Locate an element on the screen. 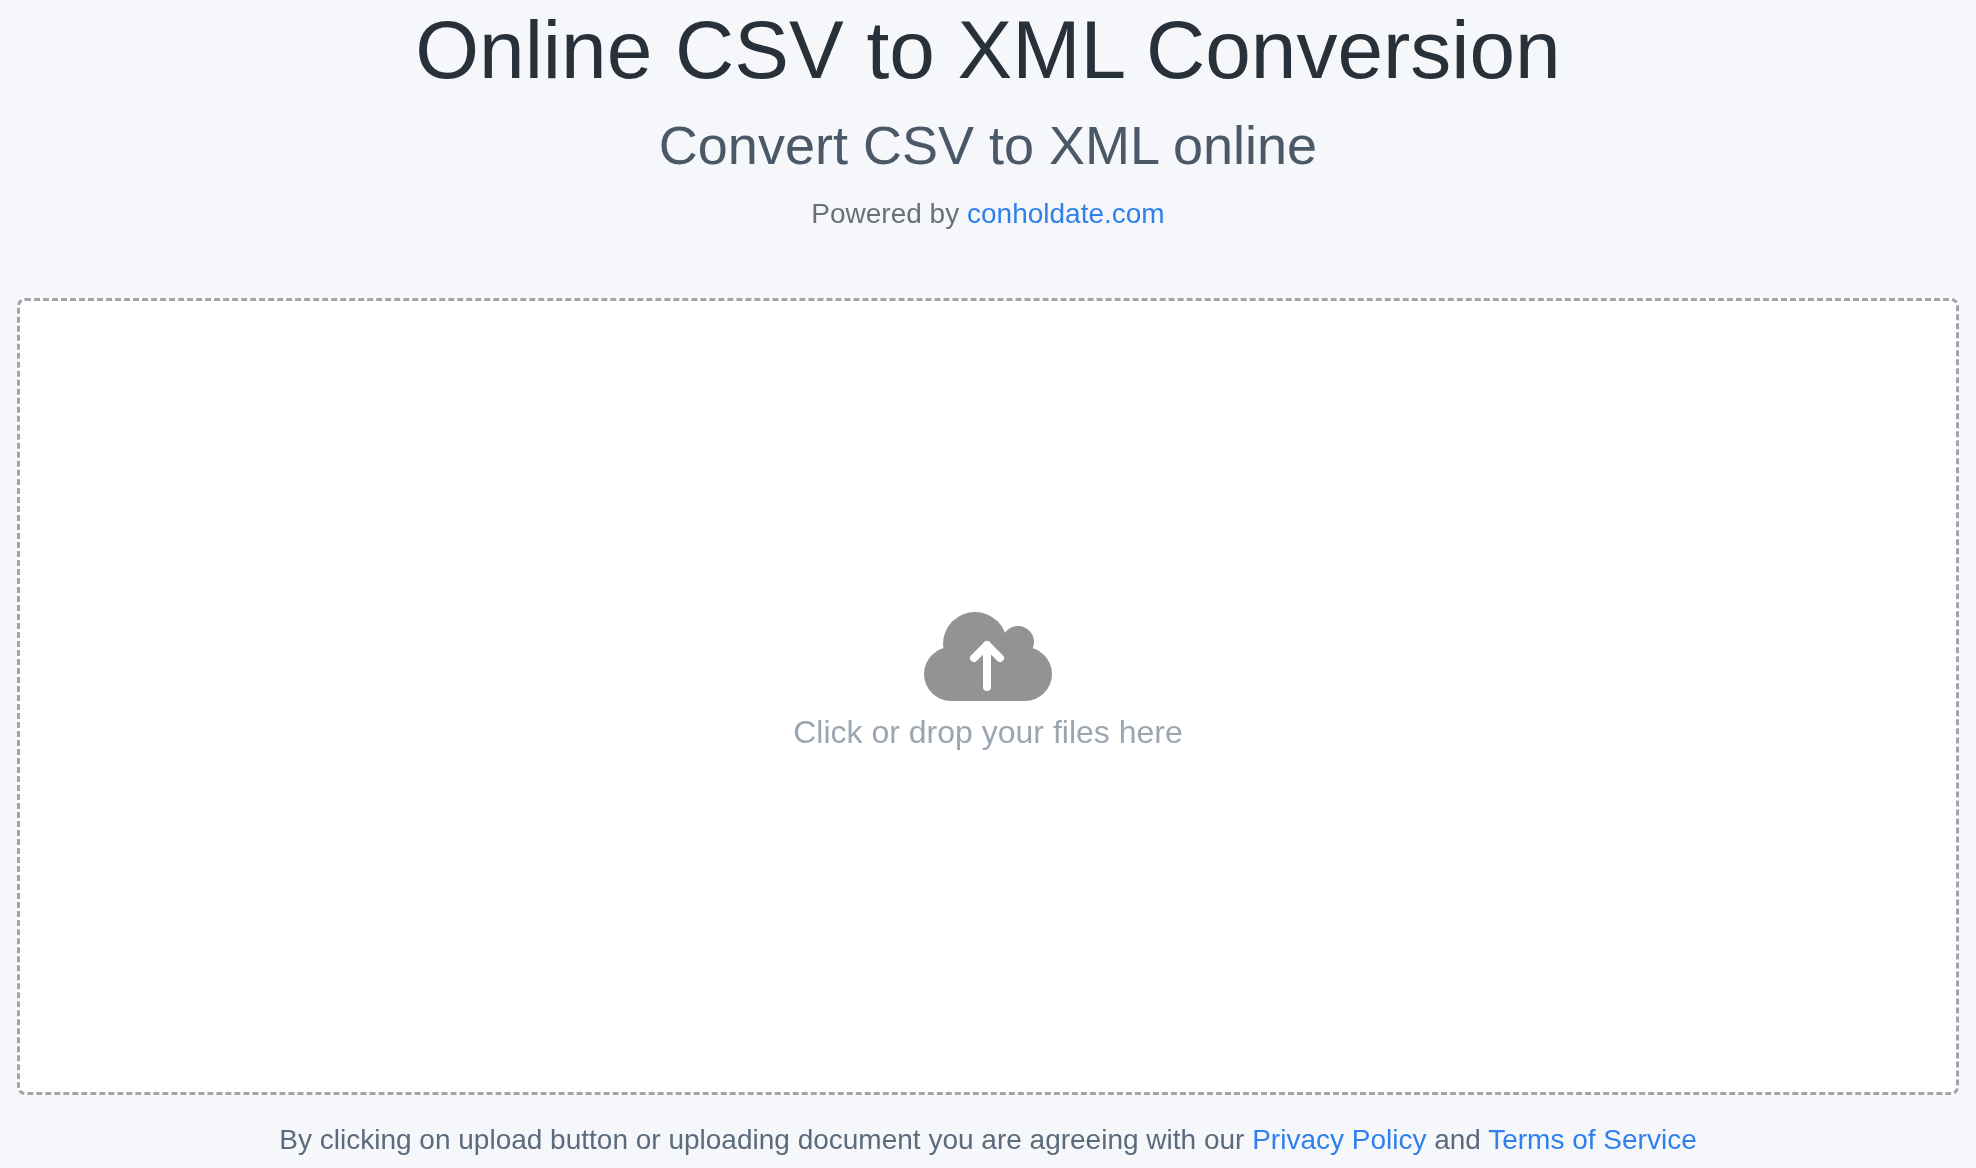 This screenshot has height=1168, width=1976. consent-text: By clicking on upload button or uploading document you are agreeing with our Privacy Policy and Terms of Service is located at coordinates (988, 1140).